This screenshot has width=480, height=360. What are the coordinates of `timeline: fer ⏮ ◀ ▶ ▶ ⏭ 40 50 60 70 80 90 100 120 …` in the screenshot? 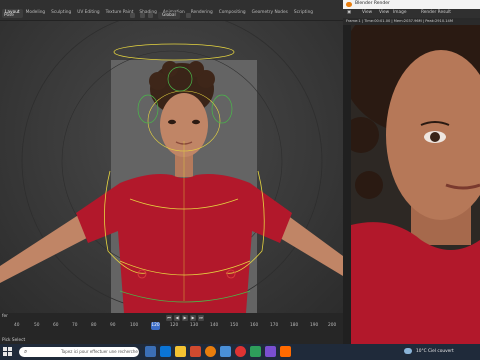 It's located at (171, 328).